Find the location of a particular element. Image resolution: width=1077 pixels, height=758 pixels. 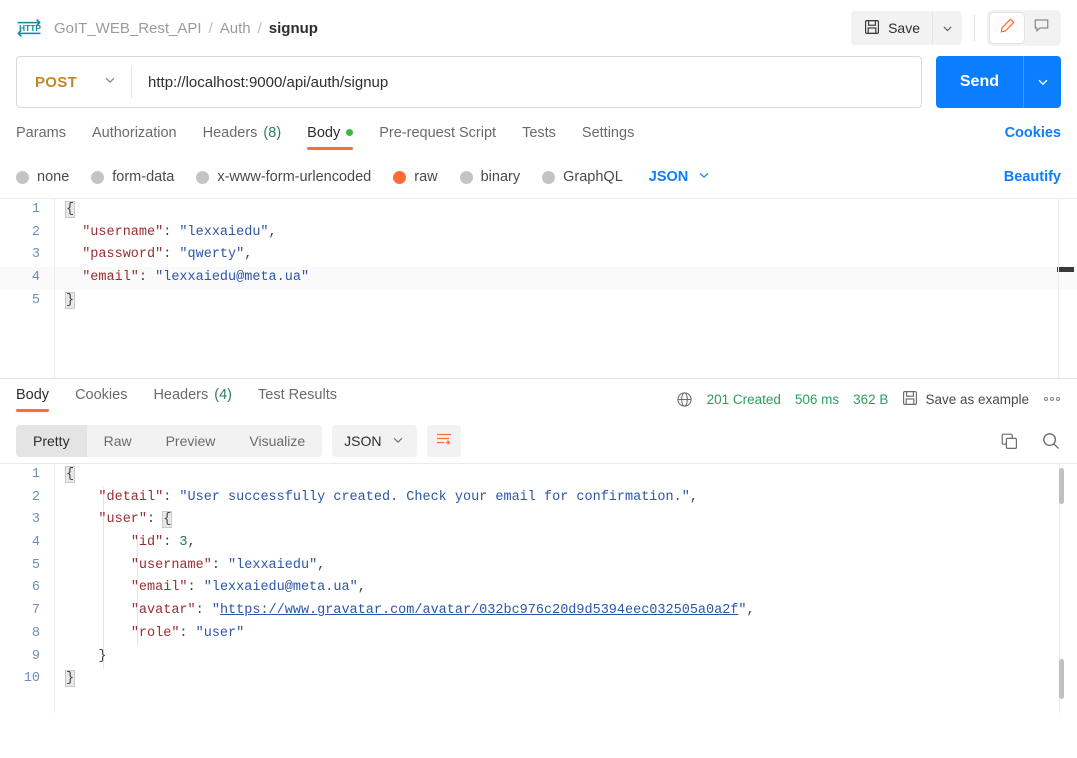

line-content: "email": "lexxaiedu@meta.ua", is located at coordinates (248, 588).